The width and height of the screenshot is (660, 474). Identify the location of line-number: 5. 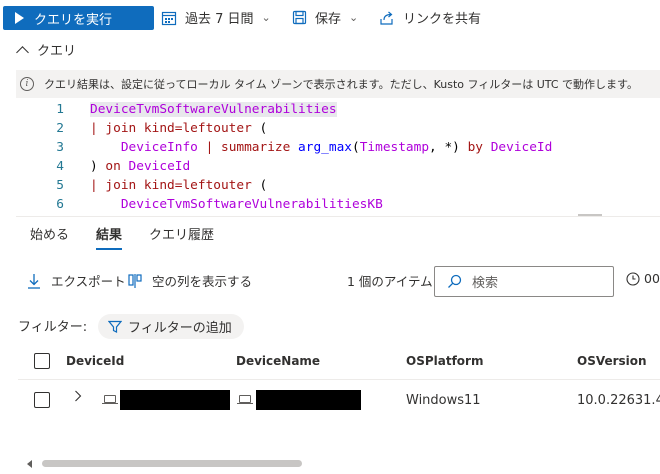
(60, 185).